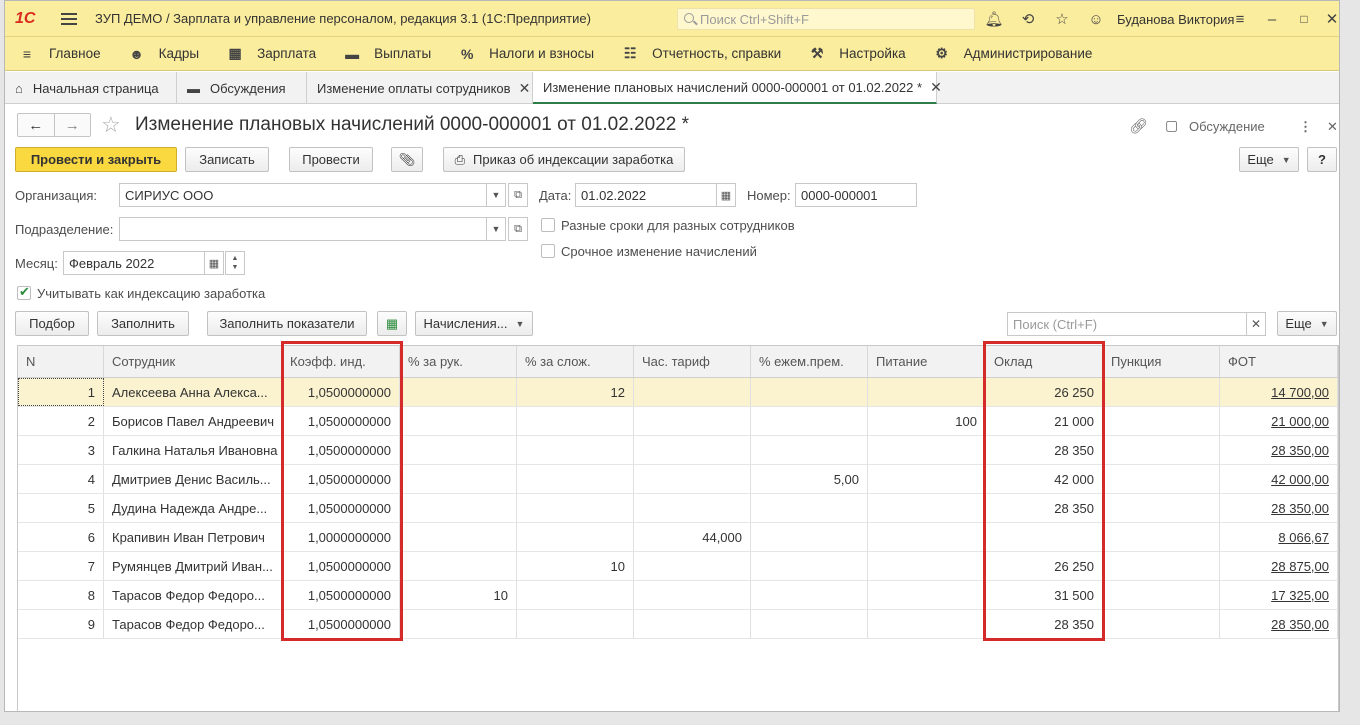  I want to click on table-cell: 9, so click(61, 624).